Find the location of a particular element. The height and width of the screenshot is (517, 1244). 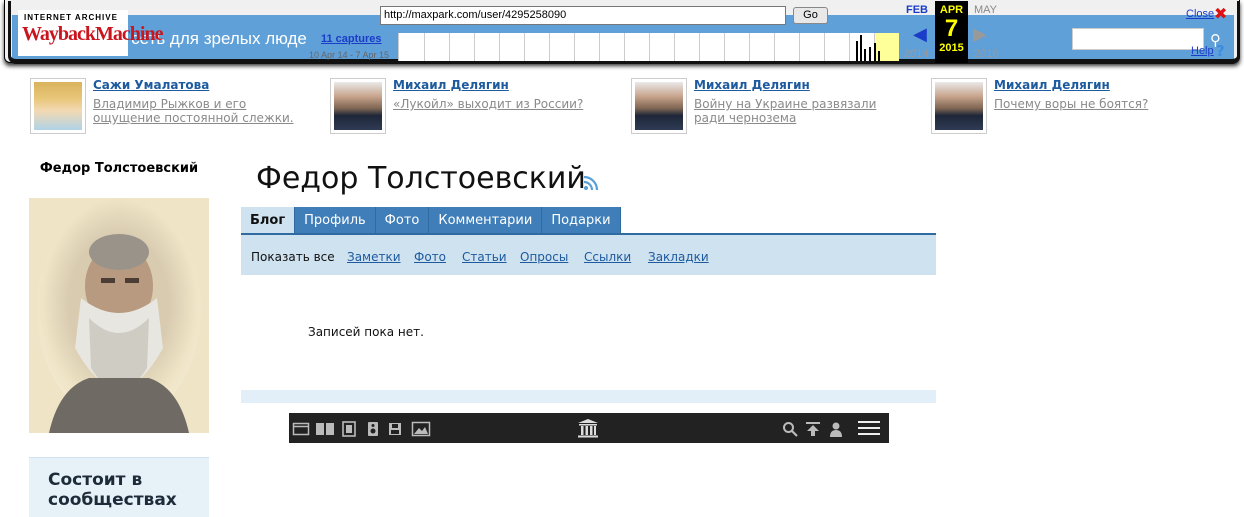

filter-articles: Статьи is located at coordinates (484, 257).